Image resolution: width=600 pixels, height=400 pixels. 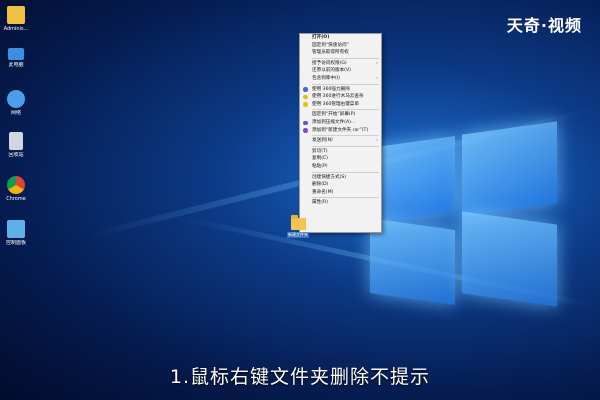 What do you see at coordinates (331, 71) in the screenshot?
I see `menu-item-label: 还原以前的版本(V)` at bounding box center [331, 71].